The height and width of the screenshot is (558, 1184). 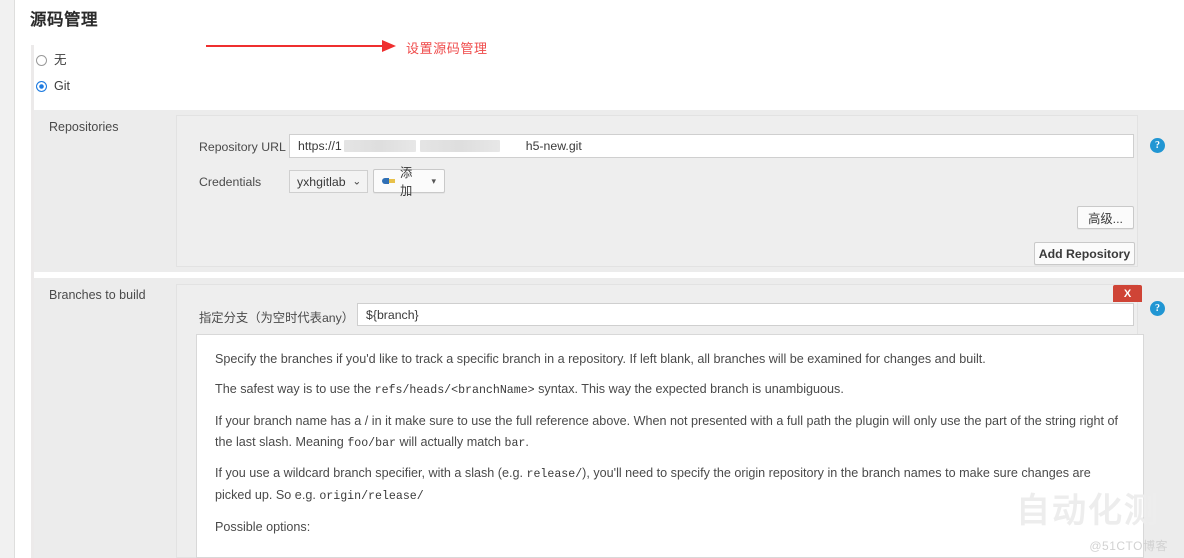 What do you see at coordinates (711, 146) in the screenshot?
I see `repository-url-input: https://1 h5-new.git` at bounding box center [711, 146].